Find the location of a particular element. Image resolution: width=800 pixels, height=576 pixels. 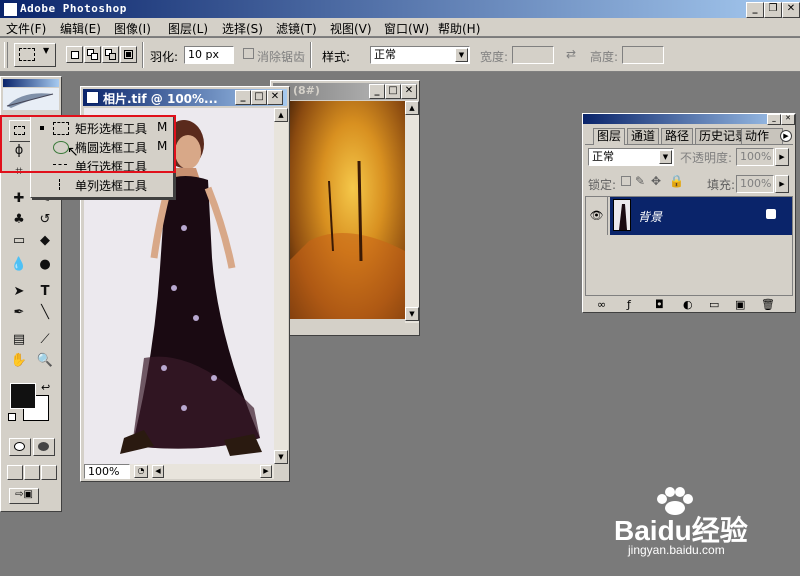

add-selection-icon is located at coordinates (92, 54).